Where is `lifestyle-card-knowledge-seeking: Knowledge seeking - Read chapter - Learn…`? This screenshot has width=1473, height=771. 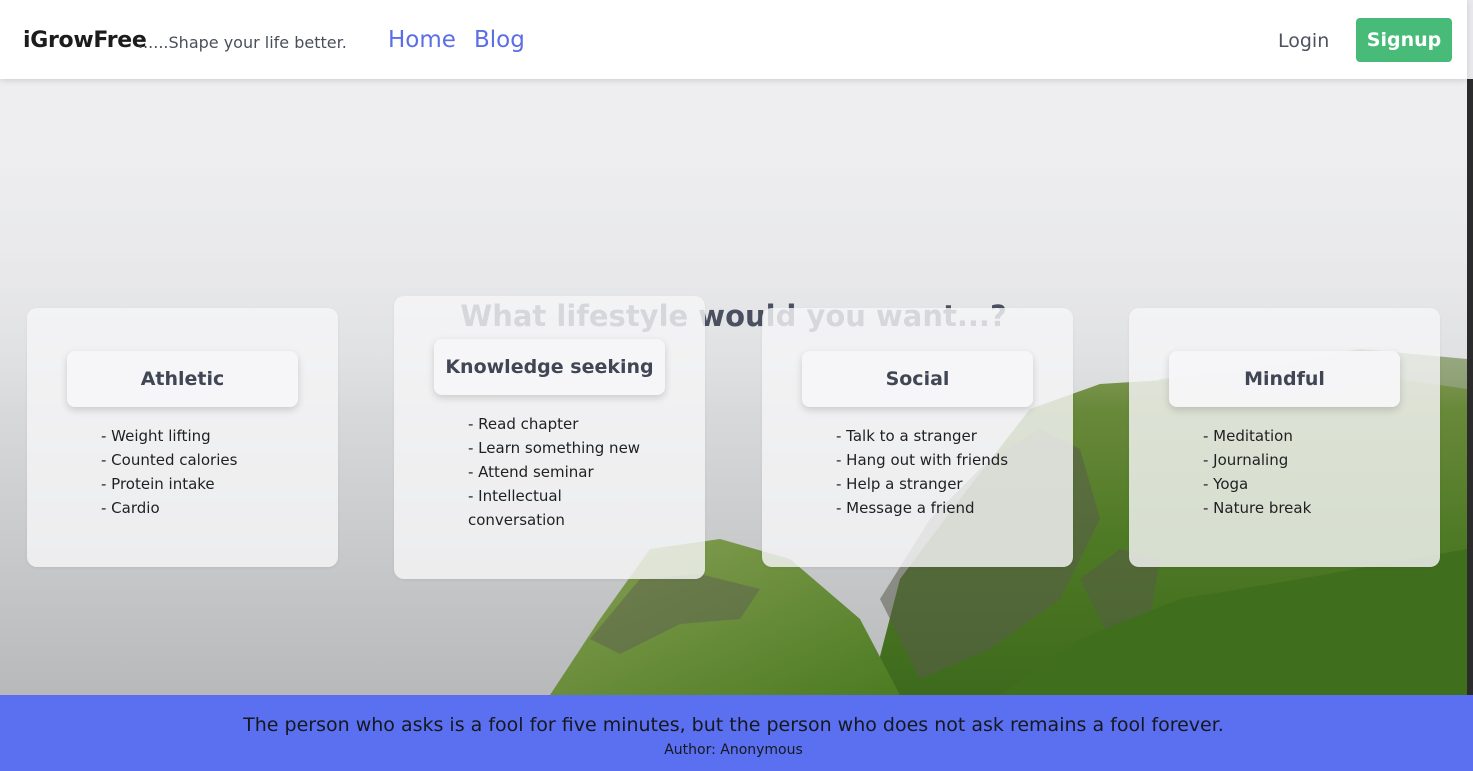 lifestyle-card-knowledge-seeking: Knowledge seeking - Read chapter - Learn… is located at coordinates (549, 437).